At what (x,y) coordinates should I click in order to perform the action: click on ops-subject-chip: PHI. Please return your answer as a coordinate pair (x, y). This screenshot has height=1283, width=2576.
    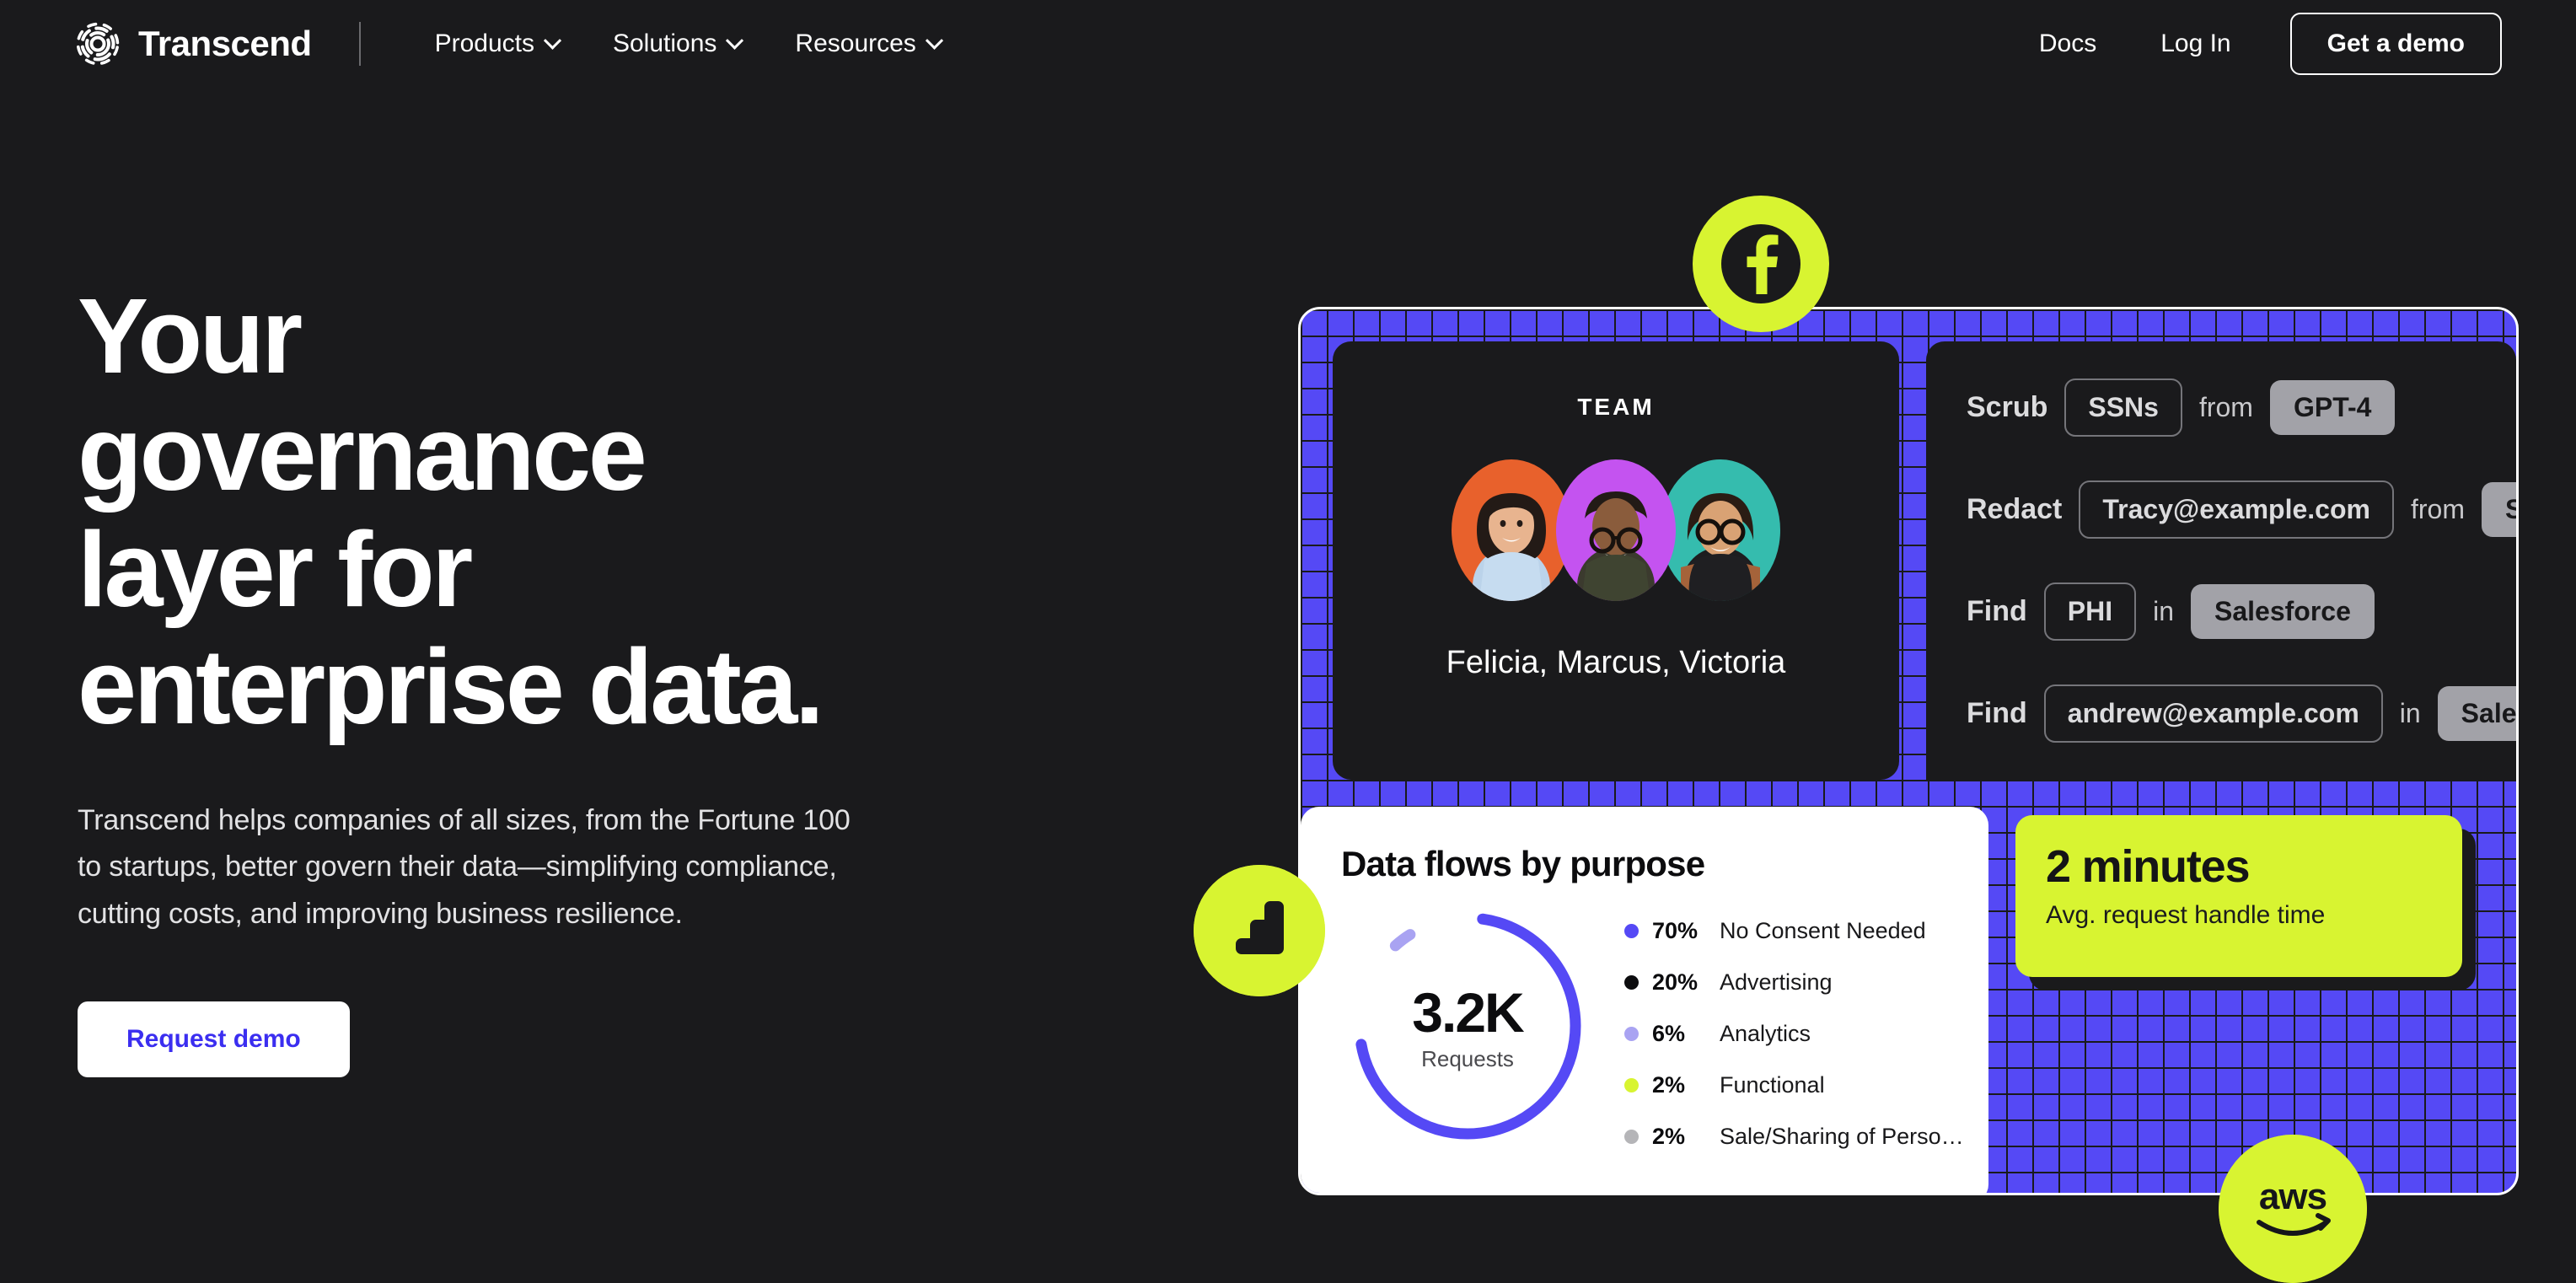
    Looking at the image, I should click on (2090, 611).